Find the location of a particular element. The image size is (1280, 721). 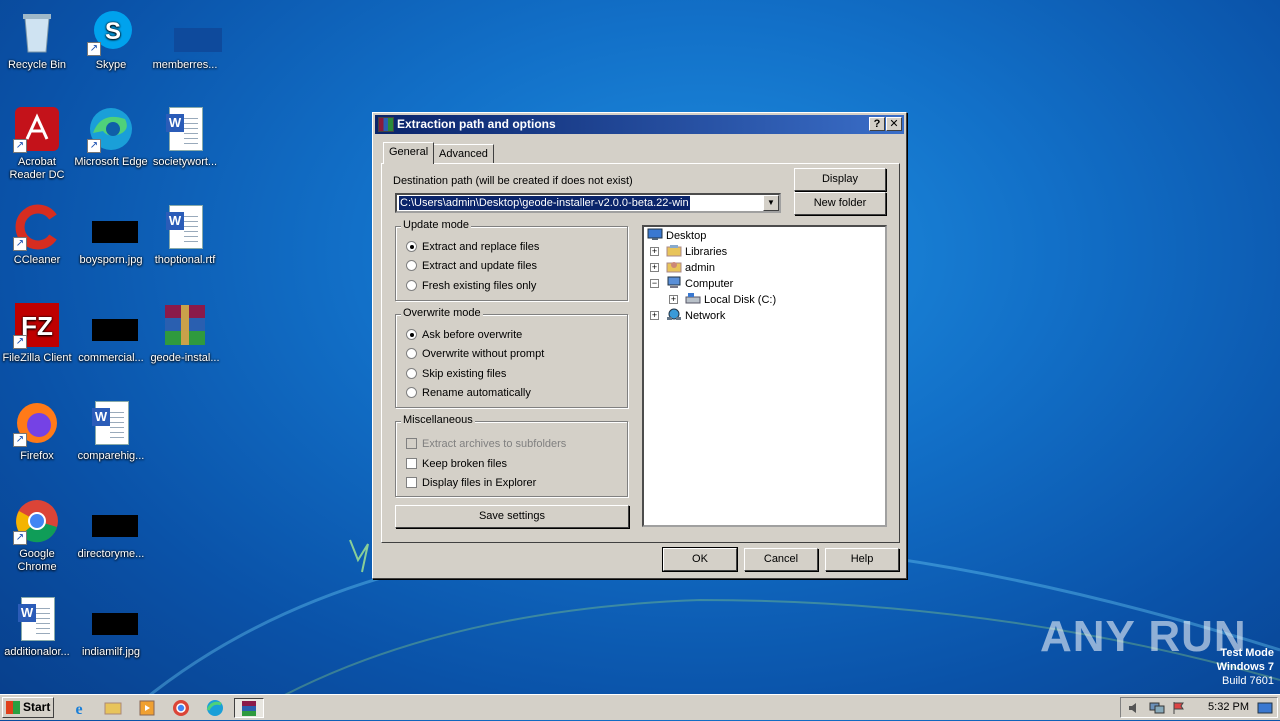

chevron-down-icon: ▼ is located at coordinates (771, 203).